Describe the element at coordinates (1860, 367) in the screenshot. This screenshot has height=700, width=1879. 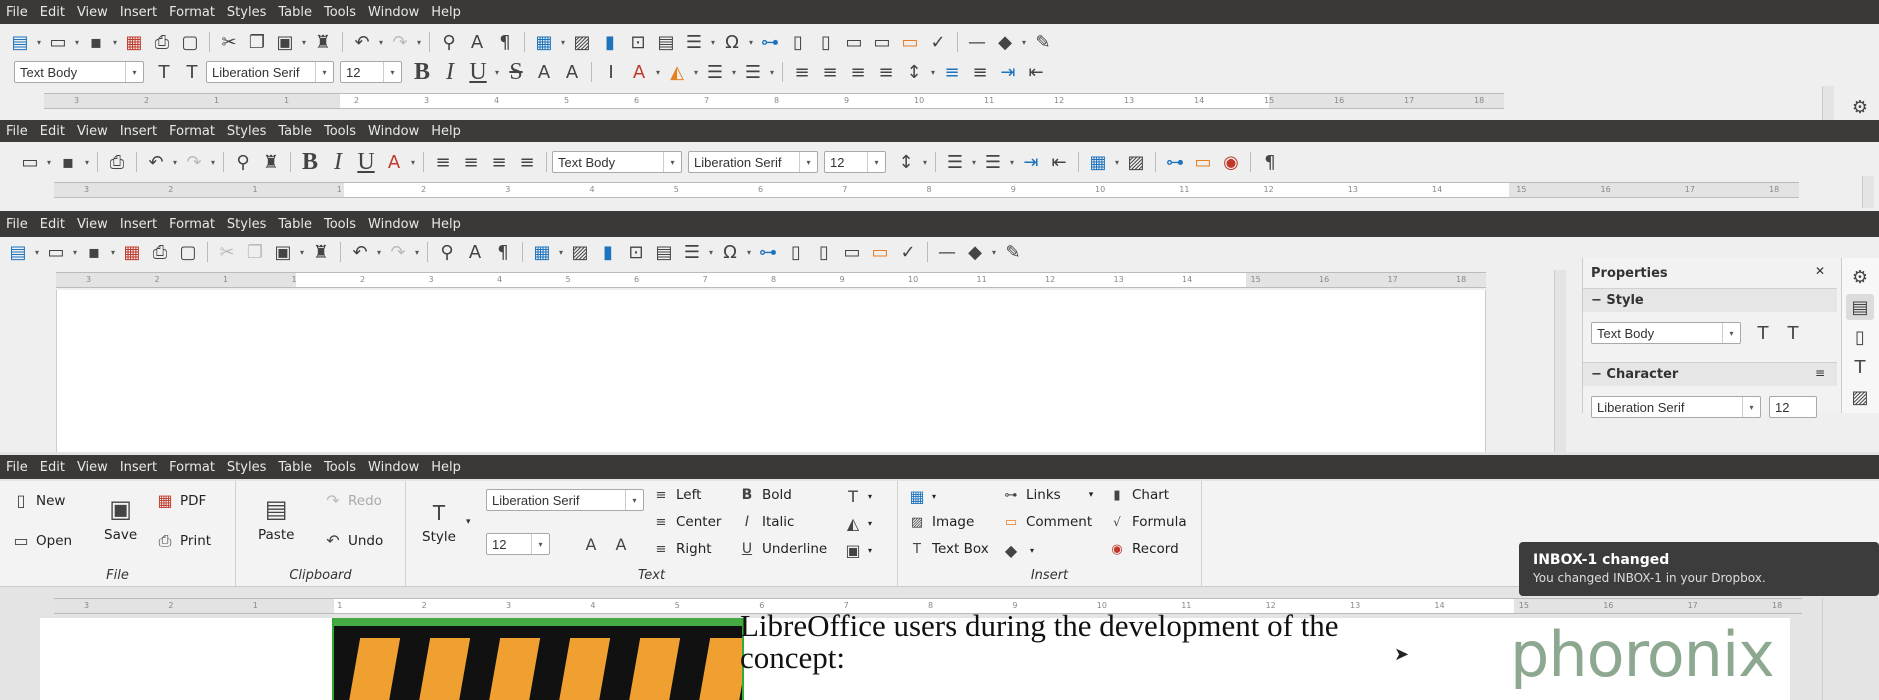
I see `styles-tab-icon: T` at that location.